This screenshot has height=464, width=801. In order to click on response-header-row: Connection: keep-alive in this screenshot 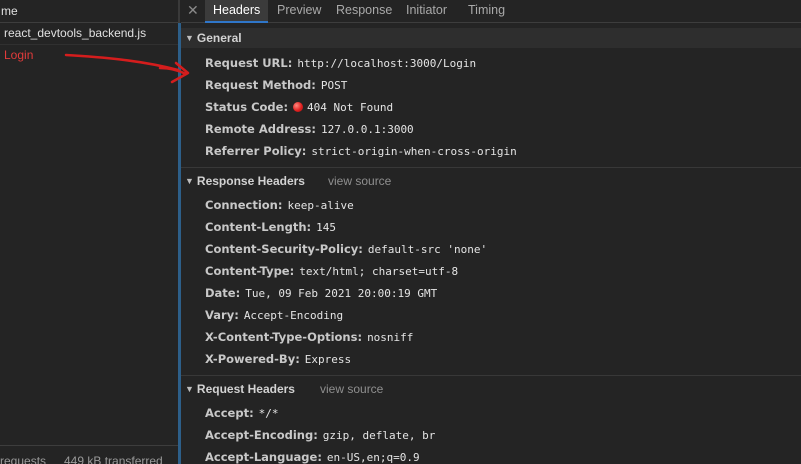, I will do `click(279, 205)`.